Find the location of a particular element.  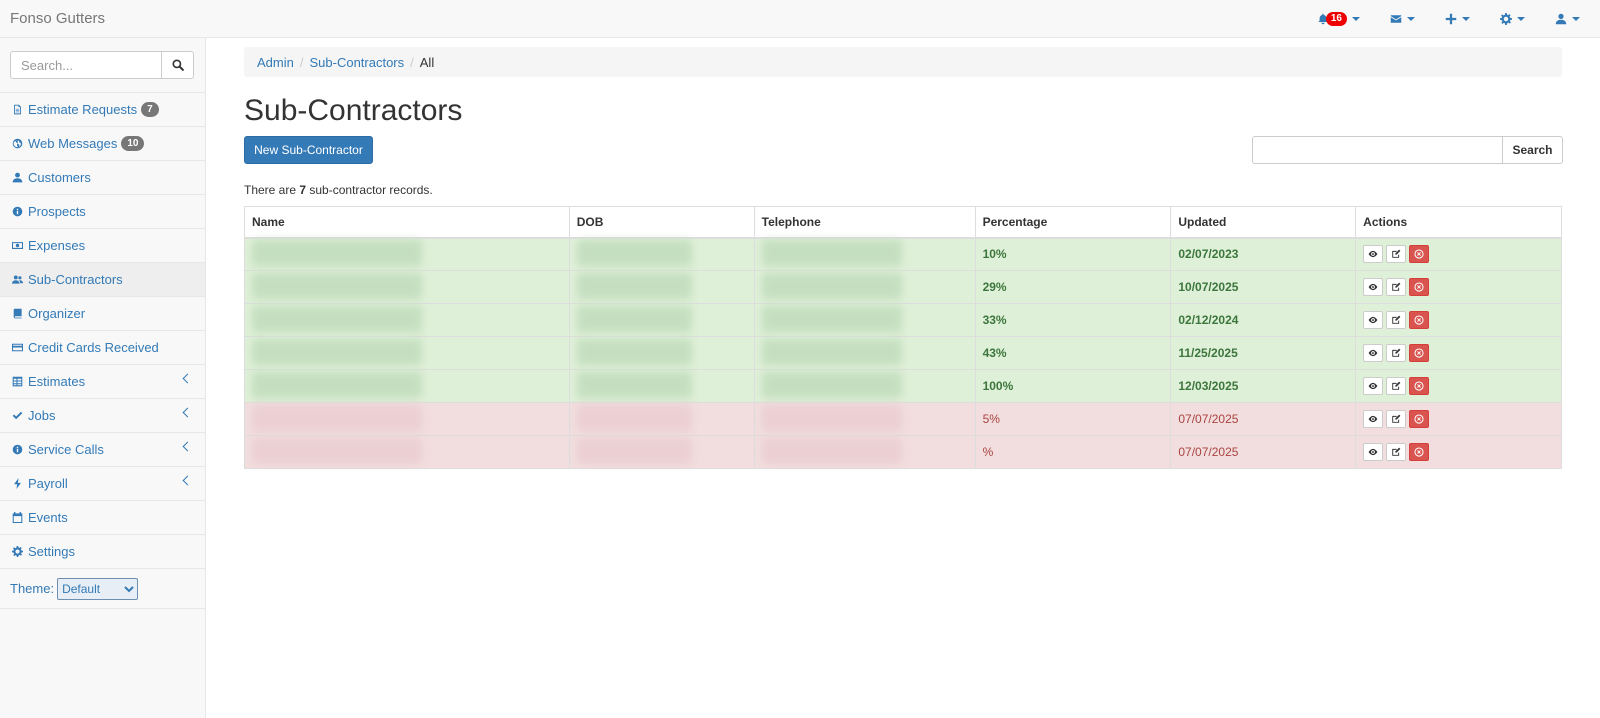

cell-percentage: 5% is located at coordinates (1073, 419).